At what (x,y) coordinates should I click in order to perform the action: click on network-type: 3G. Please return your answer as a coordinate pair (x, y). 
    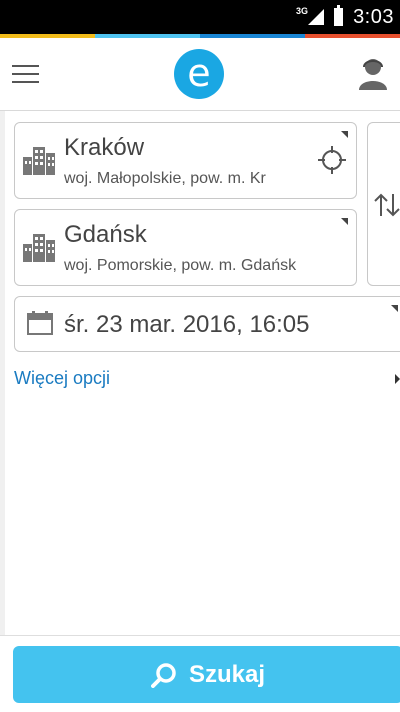
    Looking at the image, I should click on (302, 11).